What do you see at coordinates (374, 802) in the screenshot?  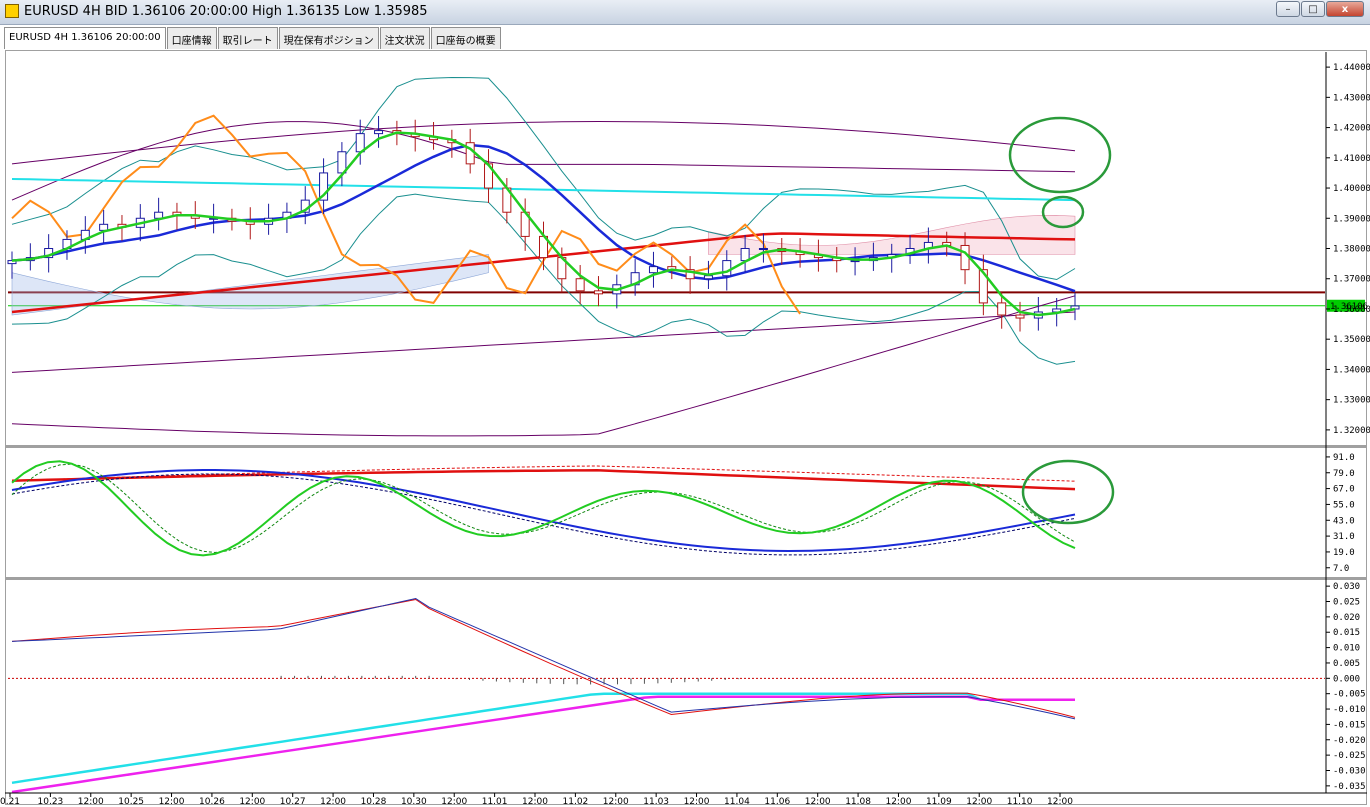 I see `x-tick-label: 10.28` at bounding box center [374, 802].